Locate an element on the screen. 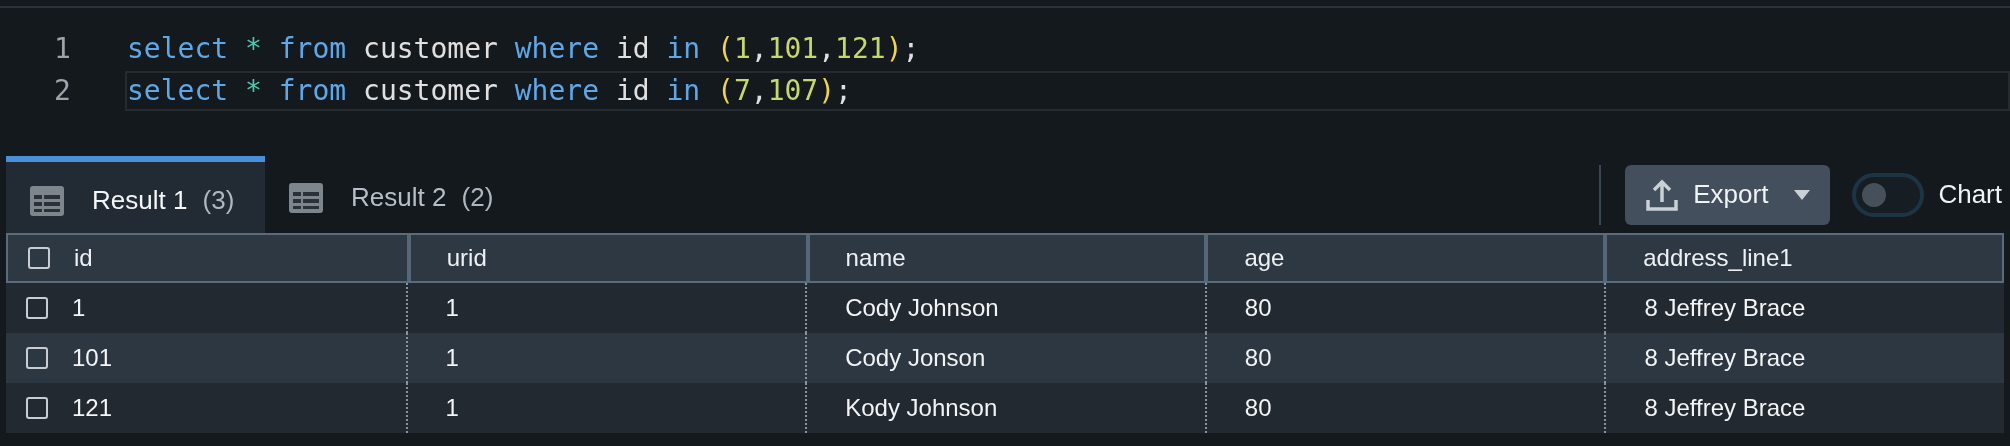 The width and height of the screenshot is (2010, 446). caret-icon is located at coordinates (1802, 194).